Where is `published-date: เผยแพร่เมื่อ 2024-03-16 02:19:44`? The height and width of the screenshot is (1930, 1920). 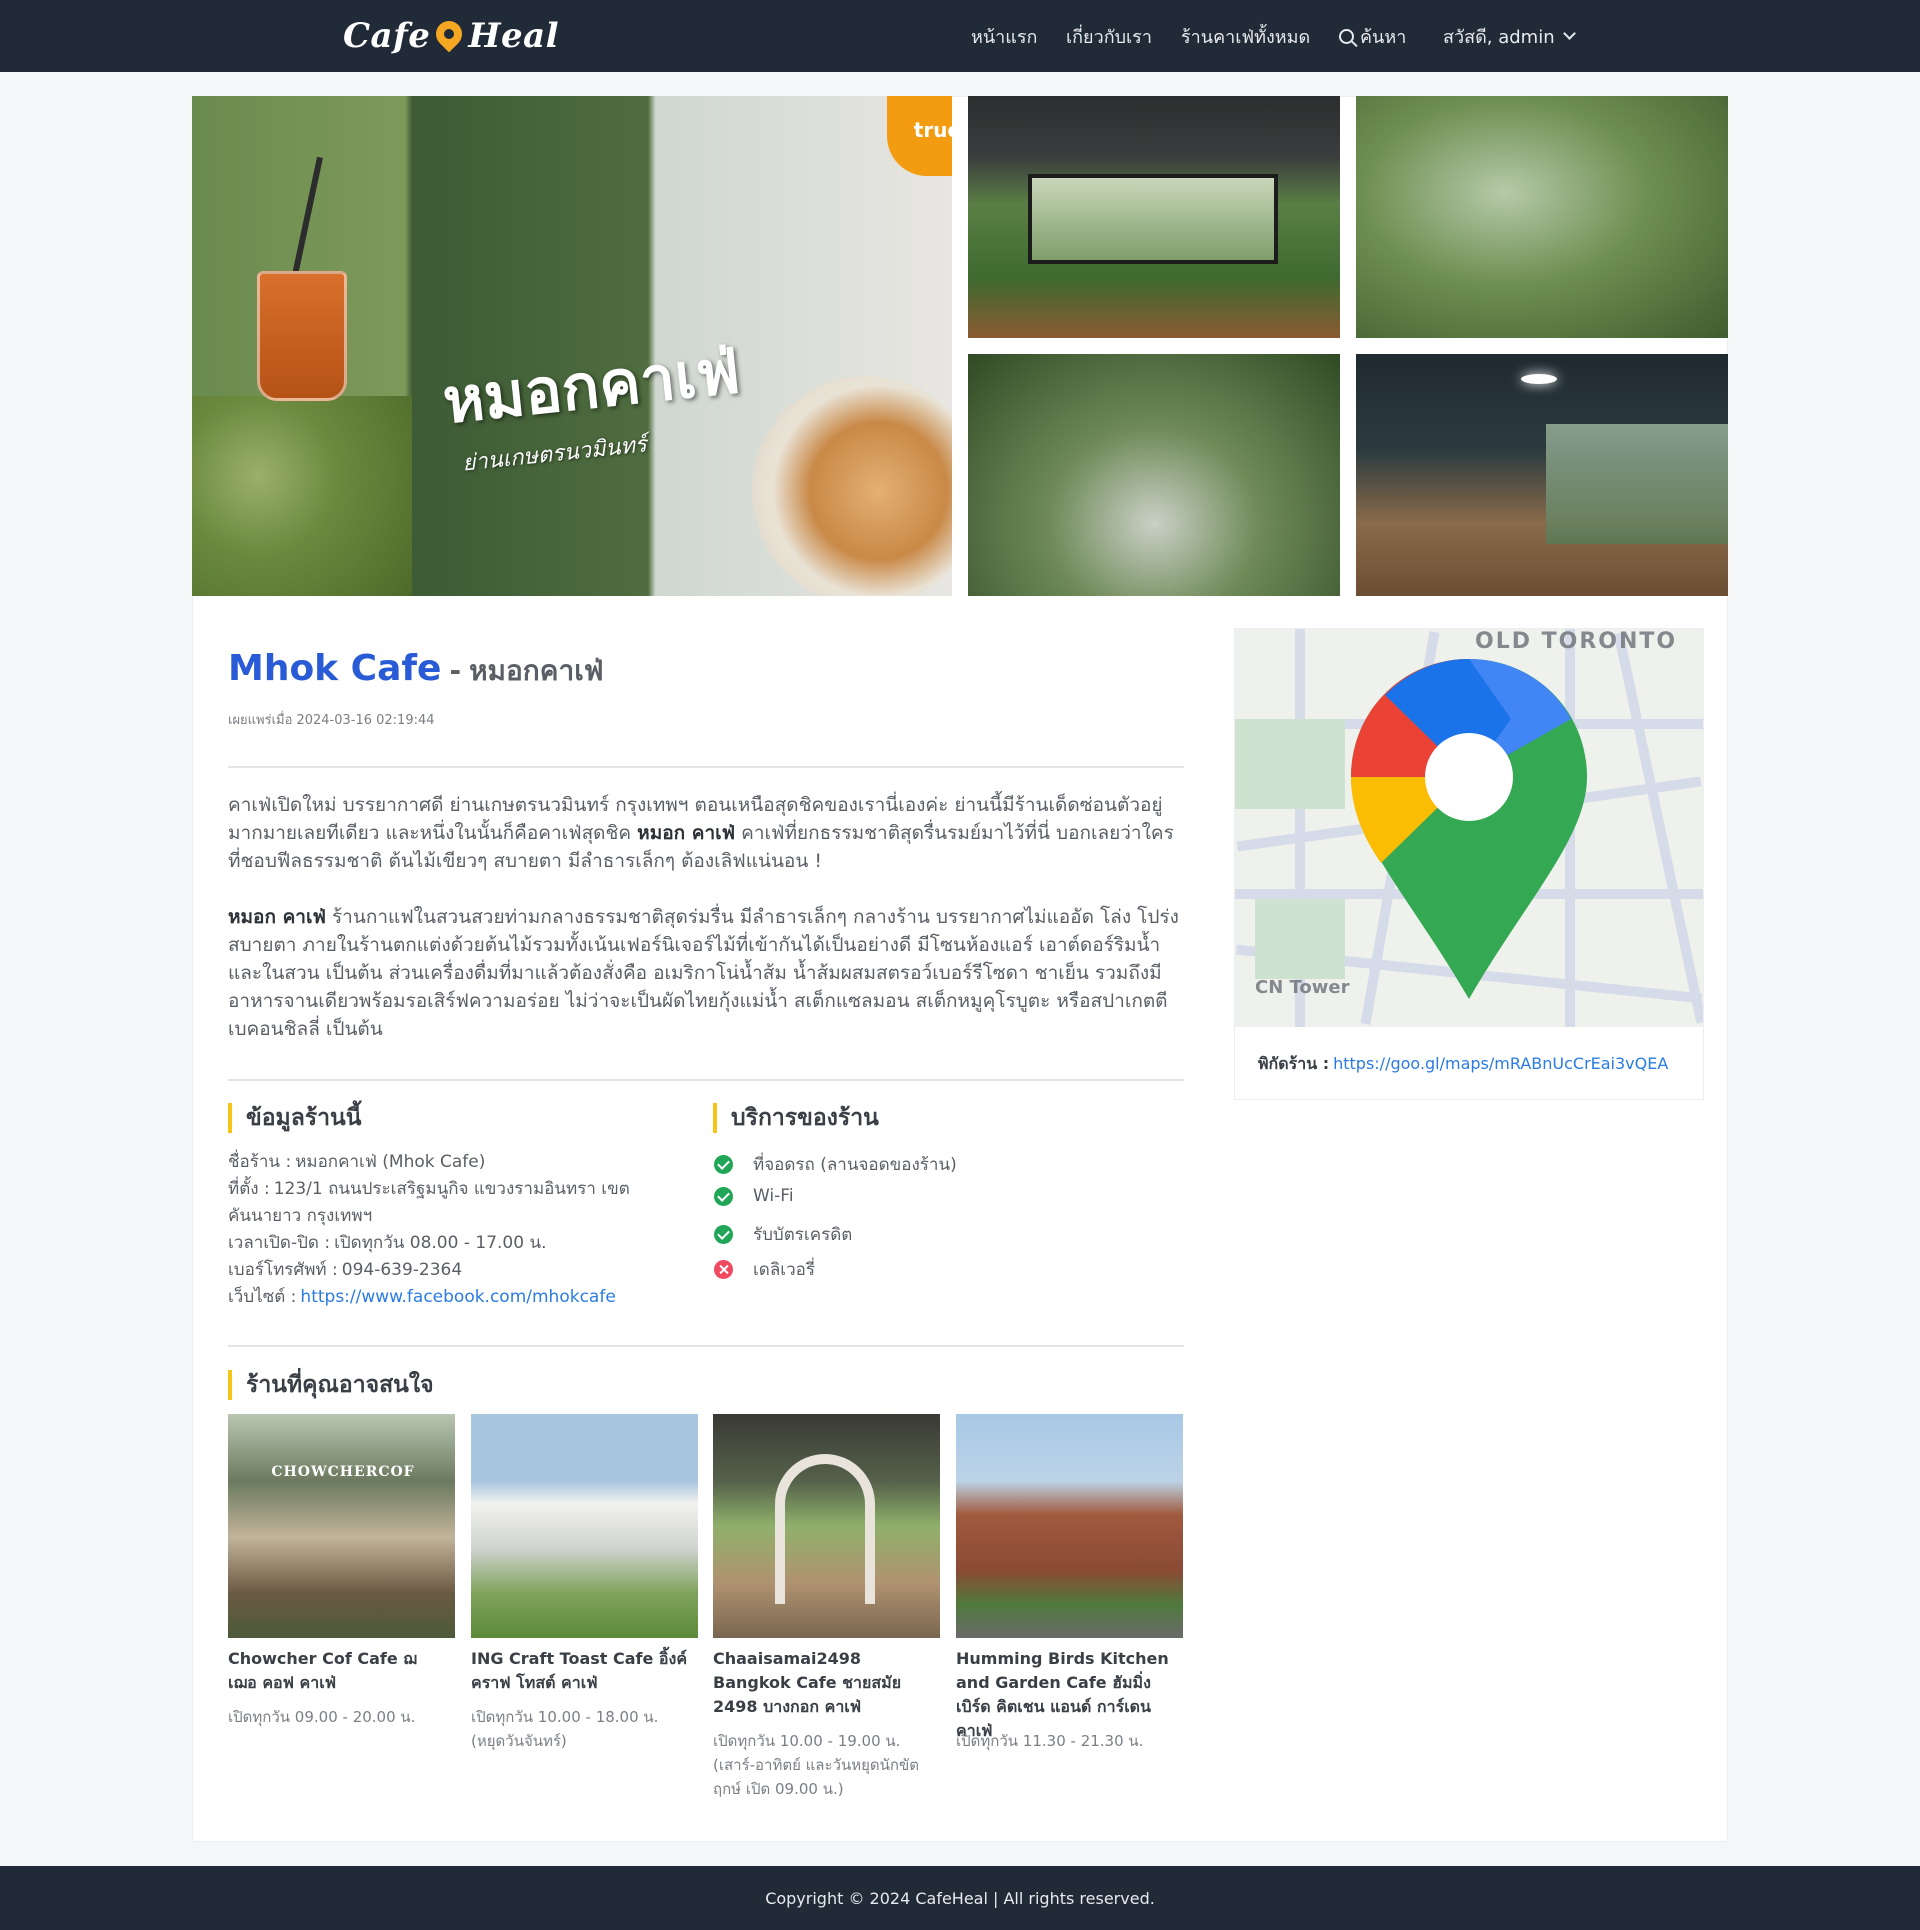 published-date: เผยแพร่เมื่อ 2024-03-16 02:19:44 is located at coordinates (331, 719).